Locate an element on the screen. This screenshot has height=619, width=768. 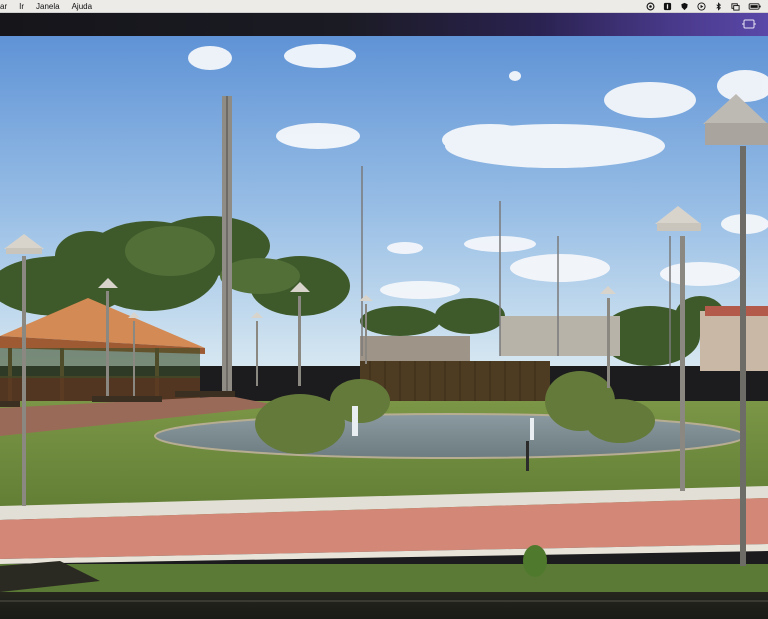
window-icon is located at coordinates (735, 6).